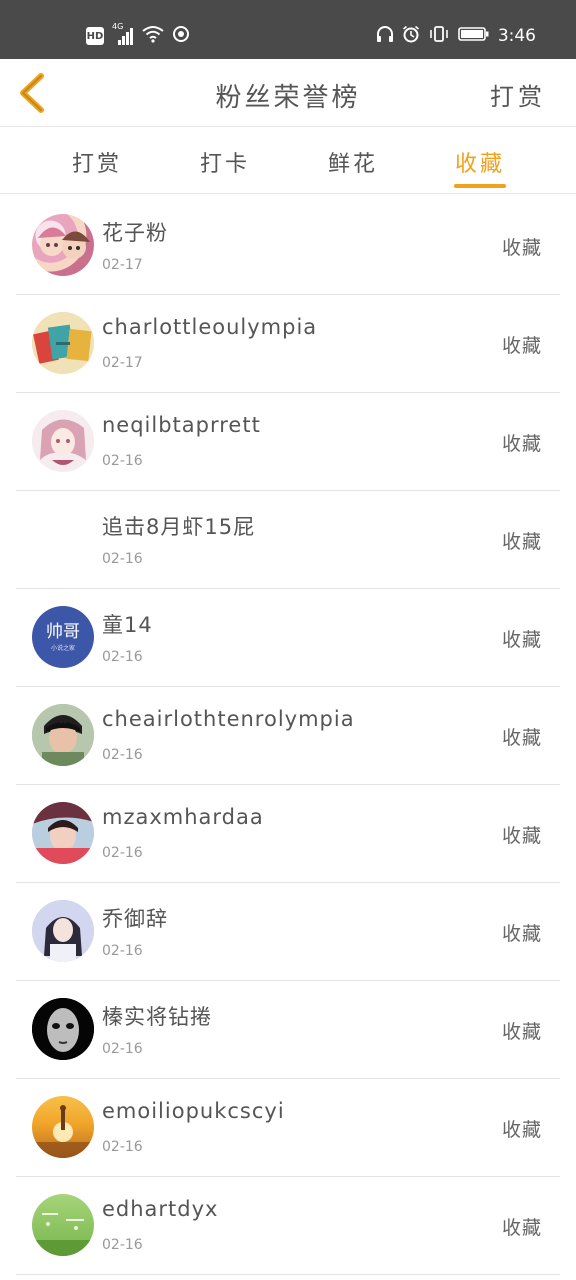 The image size is (576, 1280). I want to click on list-item: neqilbtaprrett 02-16 收藏, so click(288, 442).